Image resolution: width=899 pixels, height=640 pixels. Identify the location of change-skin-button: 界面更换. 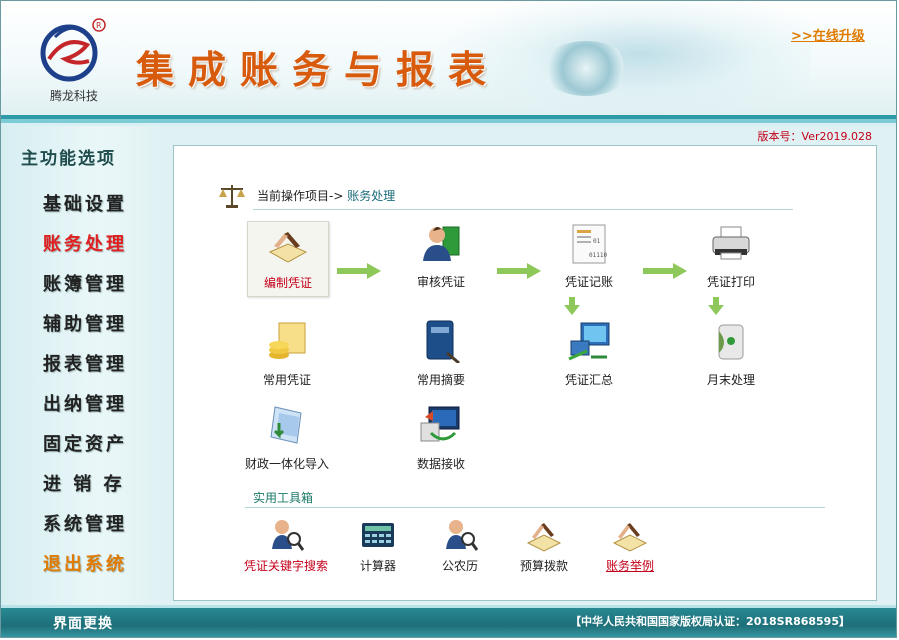
(83, 623).